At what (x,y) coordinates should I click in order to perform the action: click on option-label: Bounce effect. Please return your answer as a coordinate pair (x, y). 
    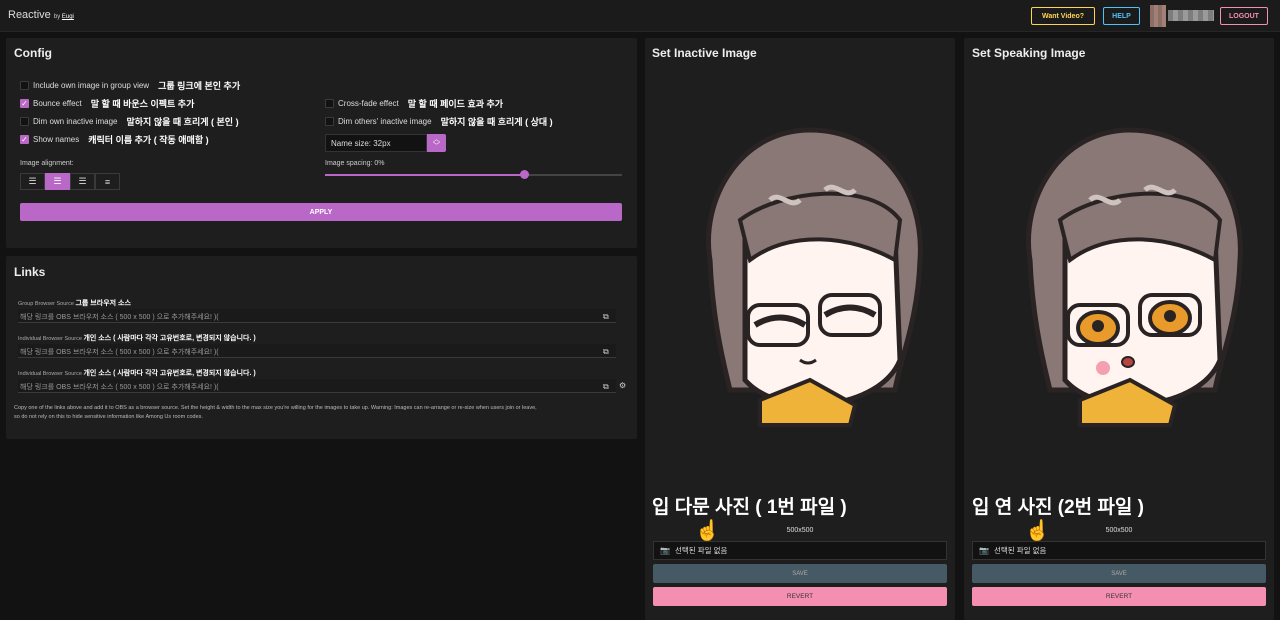
    Looking at the image, I should click on (57, 103).